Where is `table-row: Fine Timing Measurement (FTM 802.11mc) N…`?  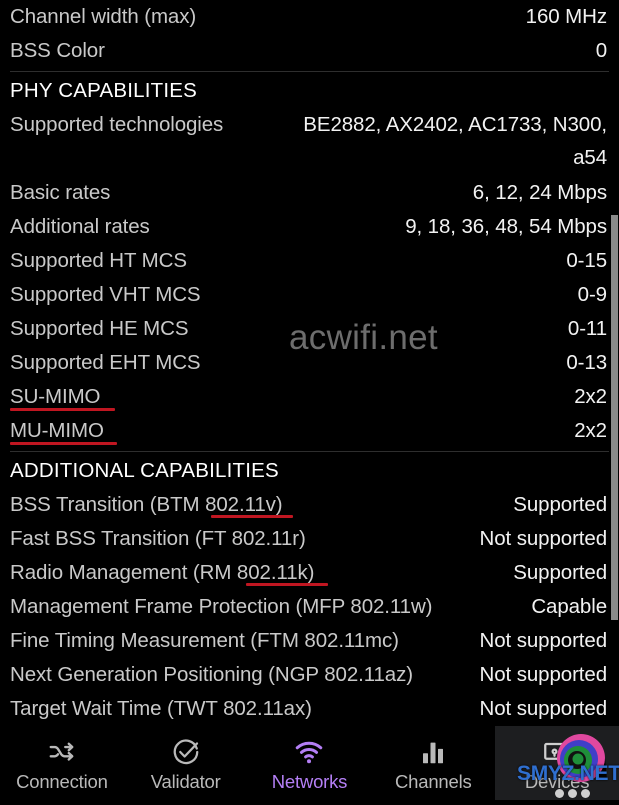 table-row: Fine Timing Measurement (FTM 802.11mc) N… is located at coordinates (309, 641).